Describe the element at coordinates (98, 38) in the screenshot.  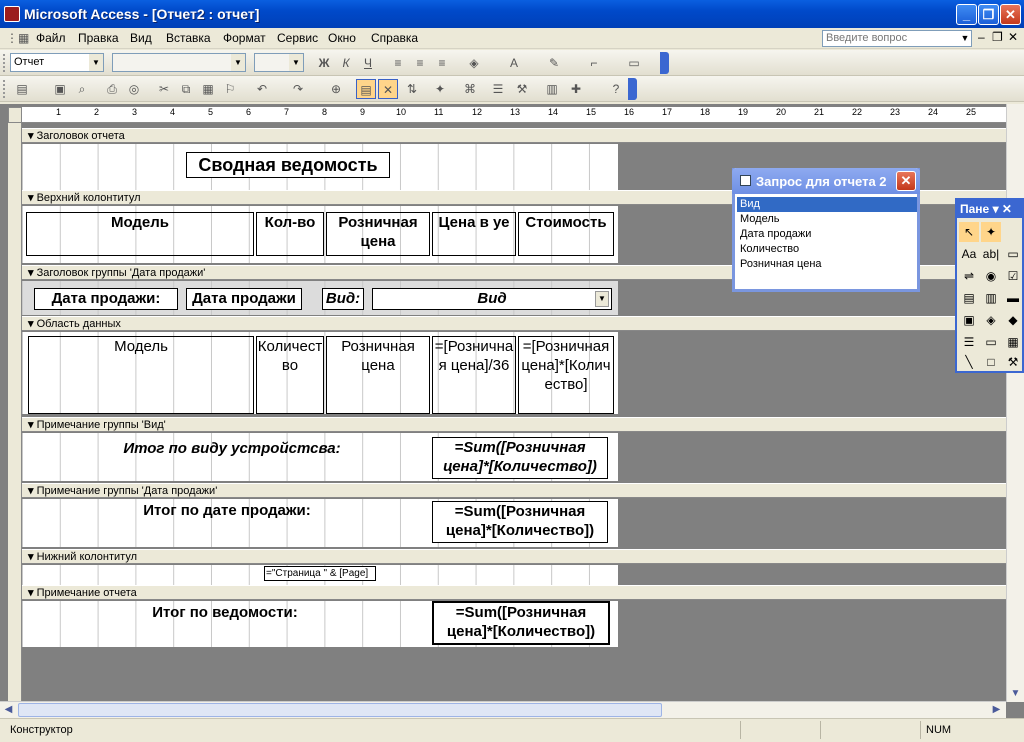
I see `menu-edit: Правка` at that location.